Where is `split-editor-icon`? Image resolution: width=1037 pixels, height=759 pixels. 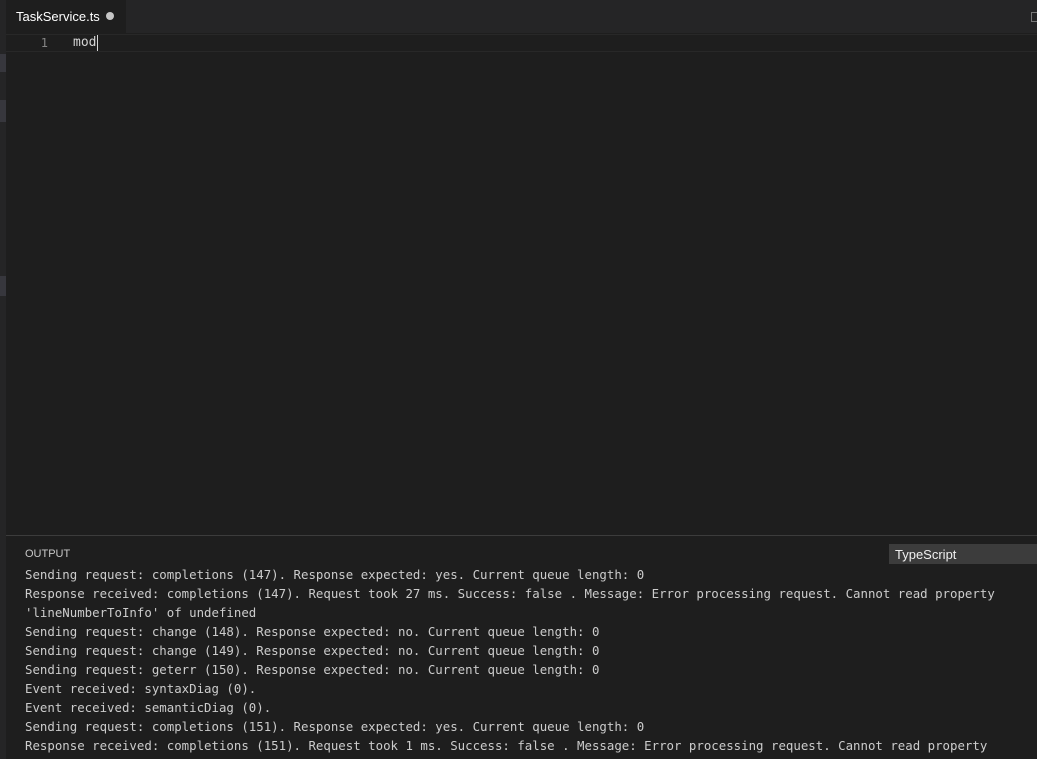
split-editor-icon is located at coordinates (1034, 17).